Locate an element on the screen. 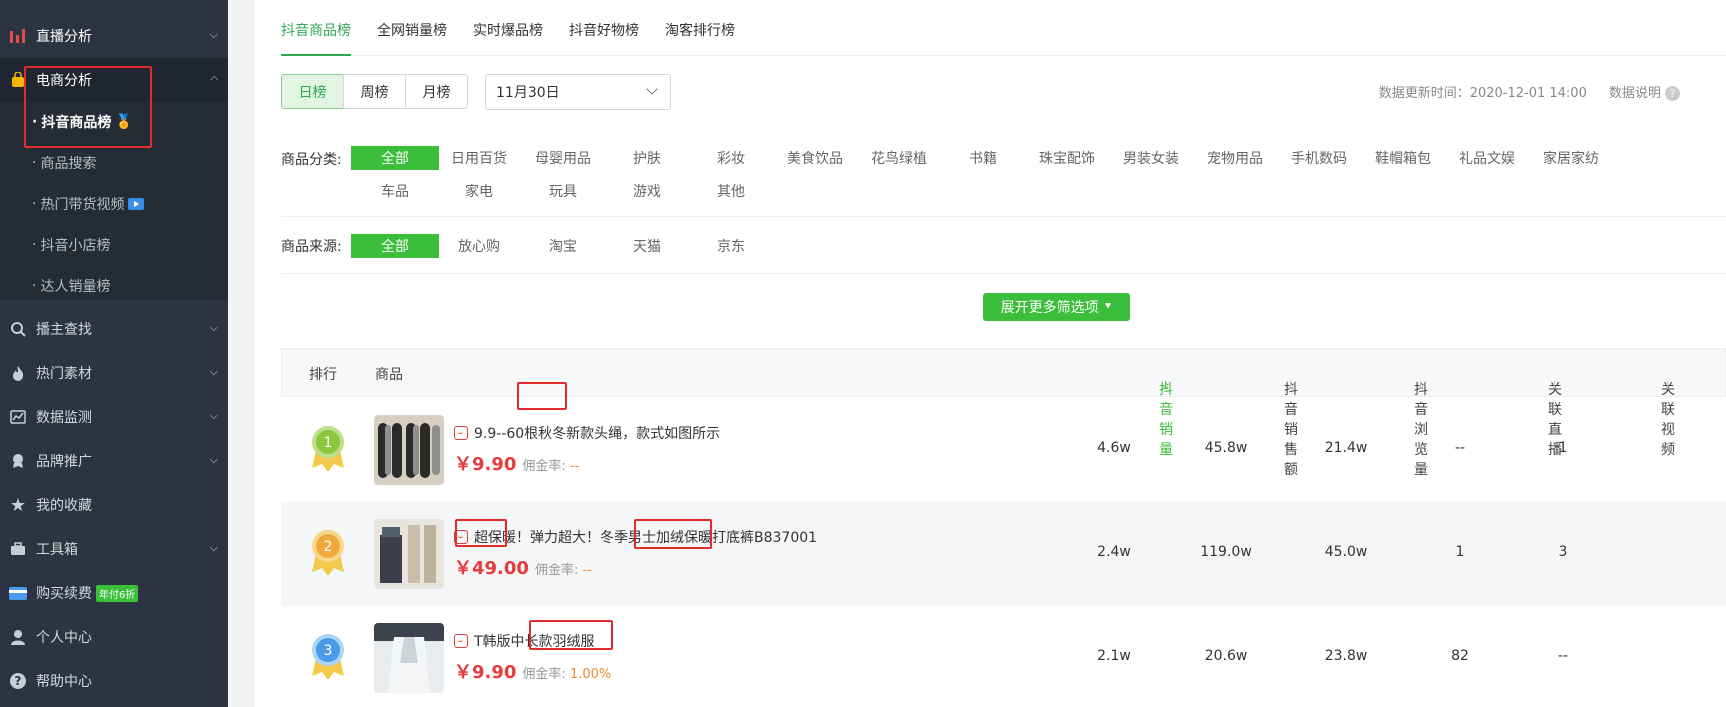 This screenshot has height=707, width=1726. tab-realtime-hot: 实时爆品榜 is located at coordinates (508, 28).